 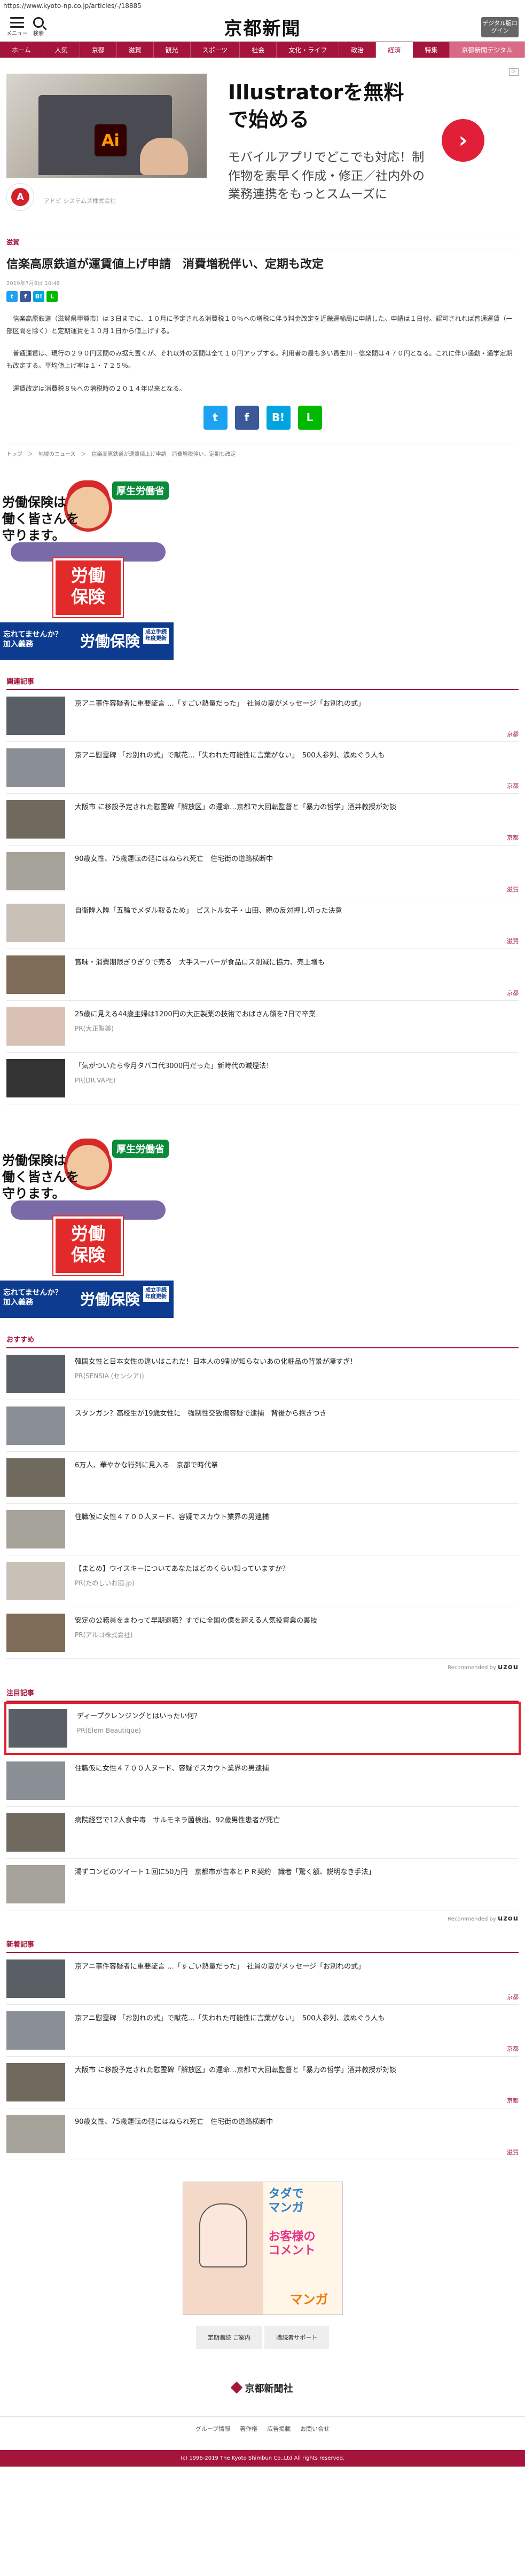 What do you see at coordinates (514, 72) in the screenshot?
I see `ad-choices-icon: ▷` at bounding box center [514, 72].